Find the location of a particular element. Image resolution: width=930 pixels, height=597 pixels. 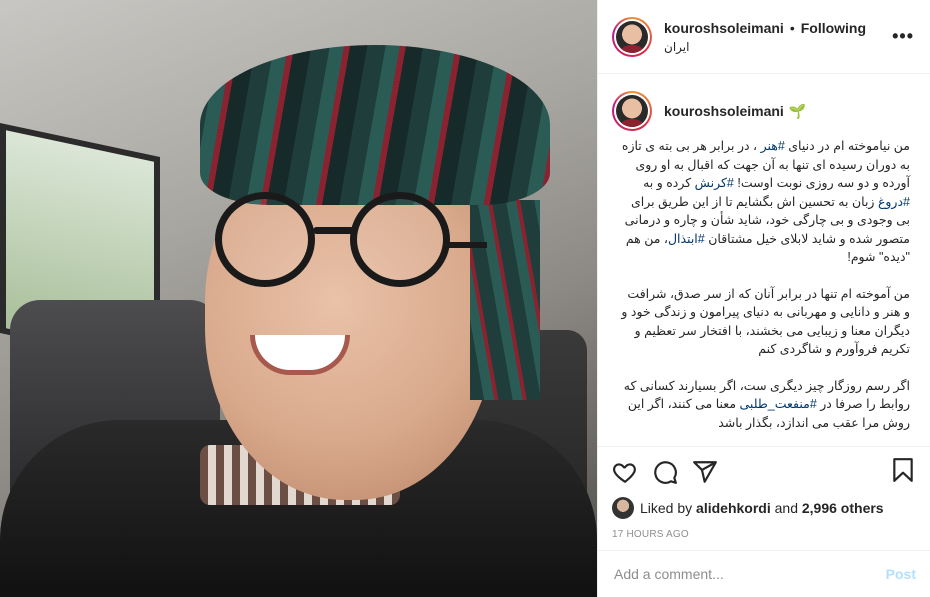

following-button: Following is located at coordinates (833, 28).